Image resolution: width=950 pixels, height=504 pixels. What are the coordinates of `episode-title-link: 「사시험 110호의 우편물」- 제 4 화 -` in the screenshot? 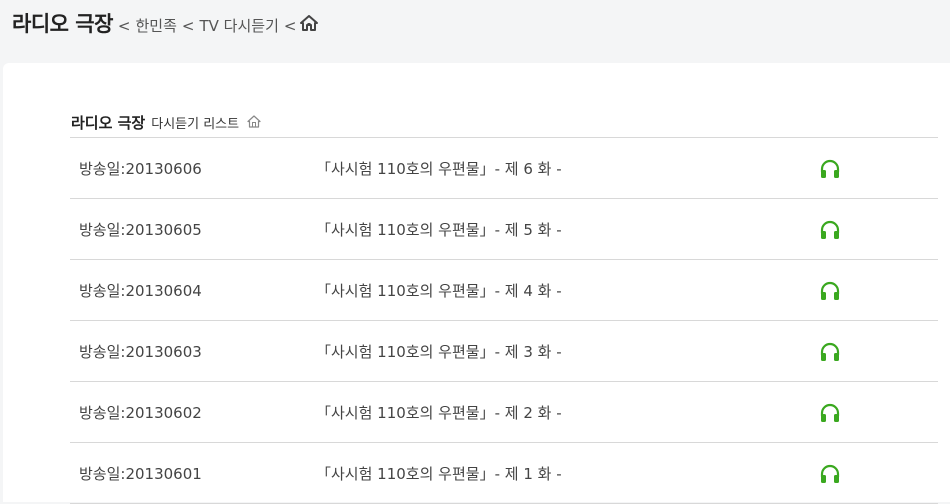 It's located at (439, 290).